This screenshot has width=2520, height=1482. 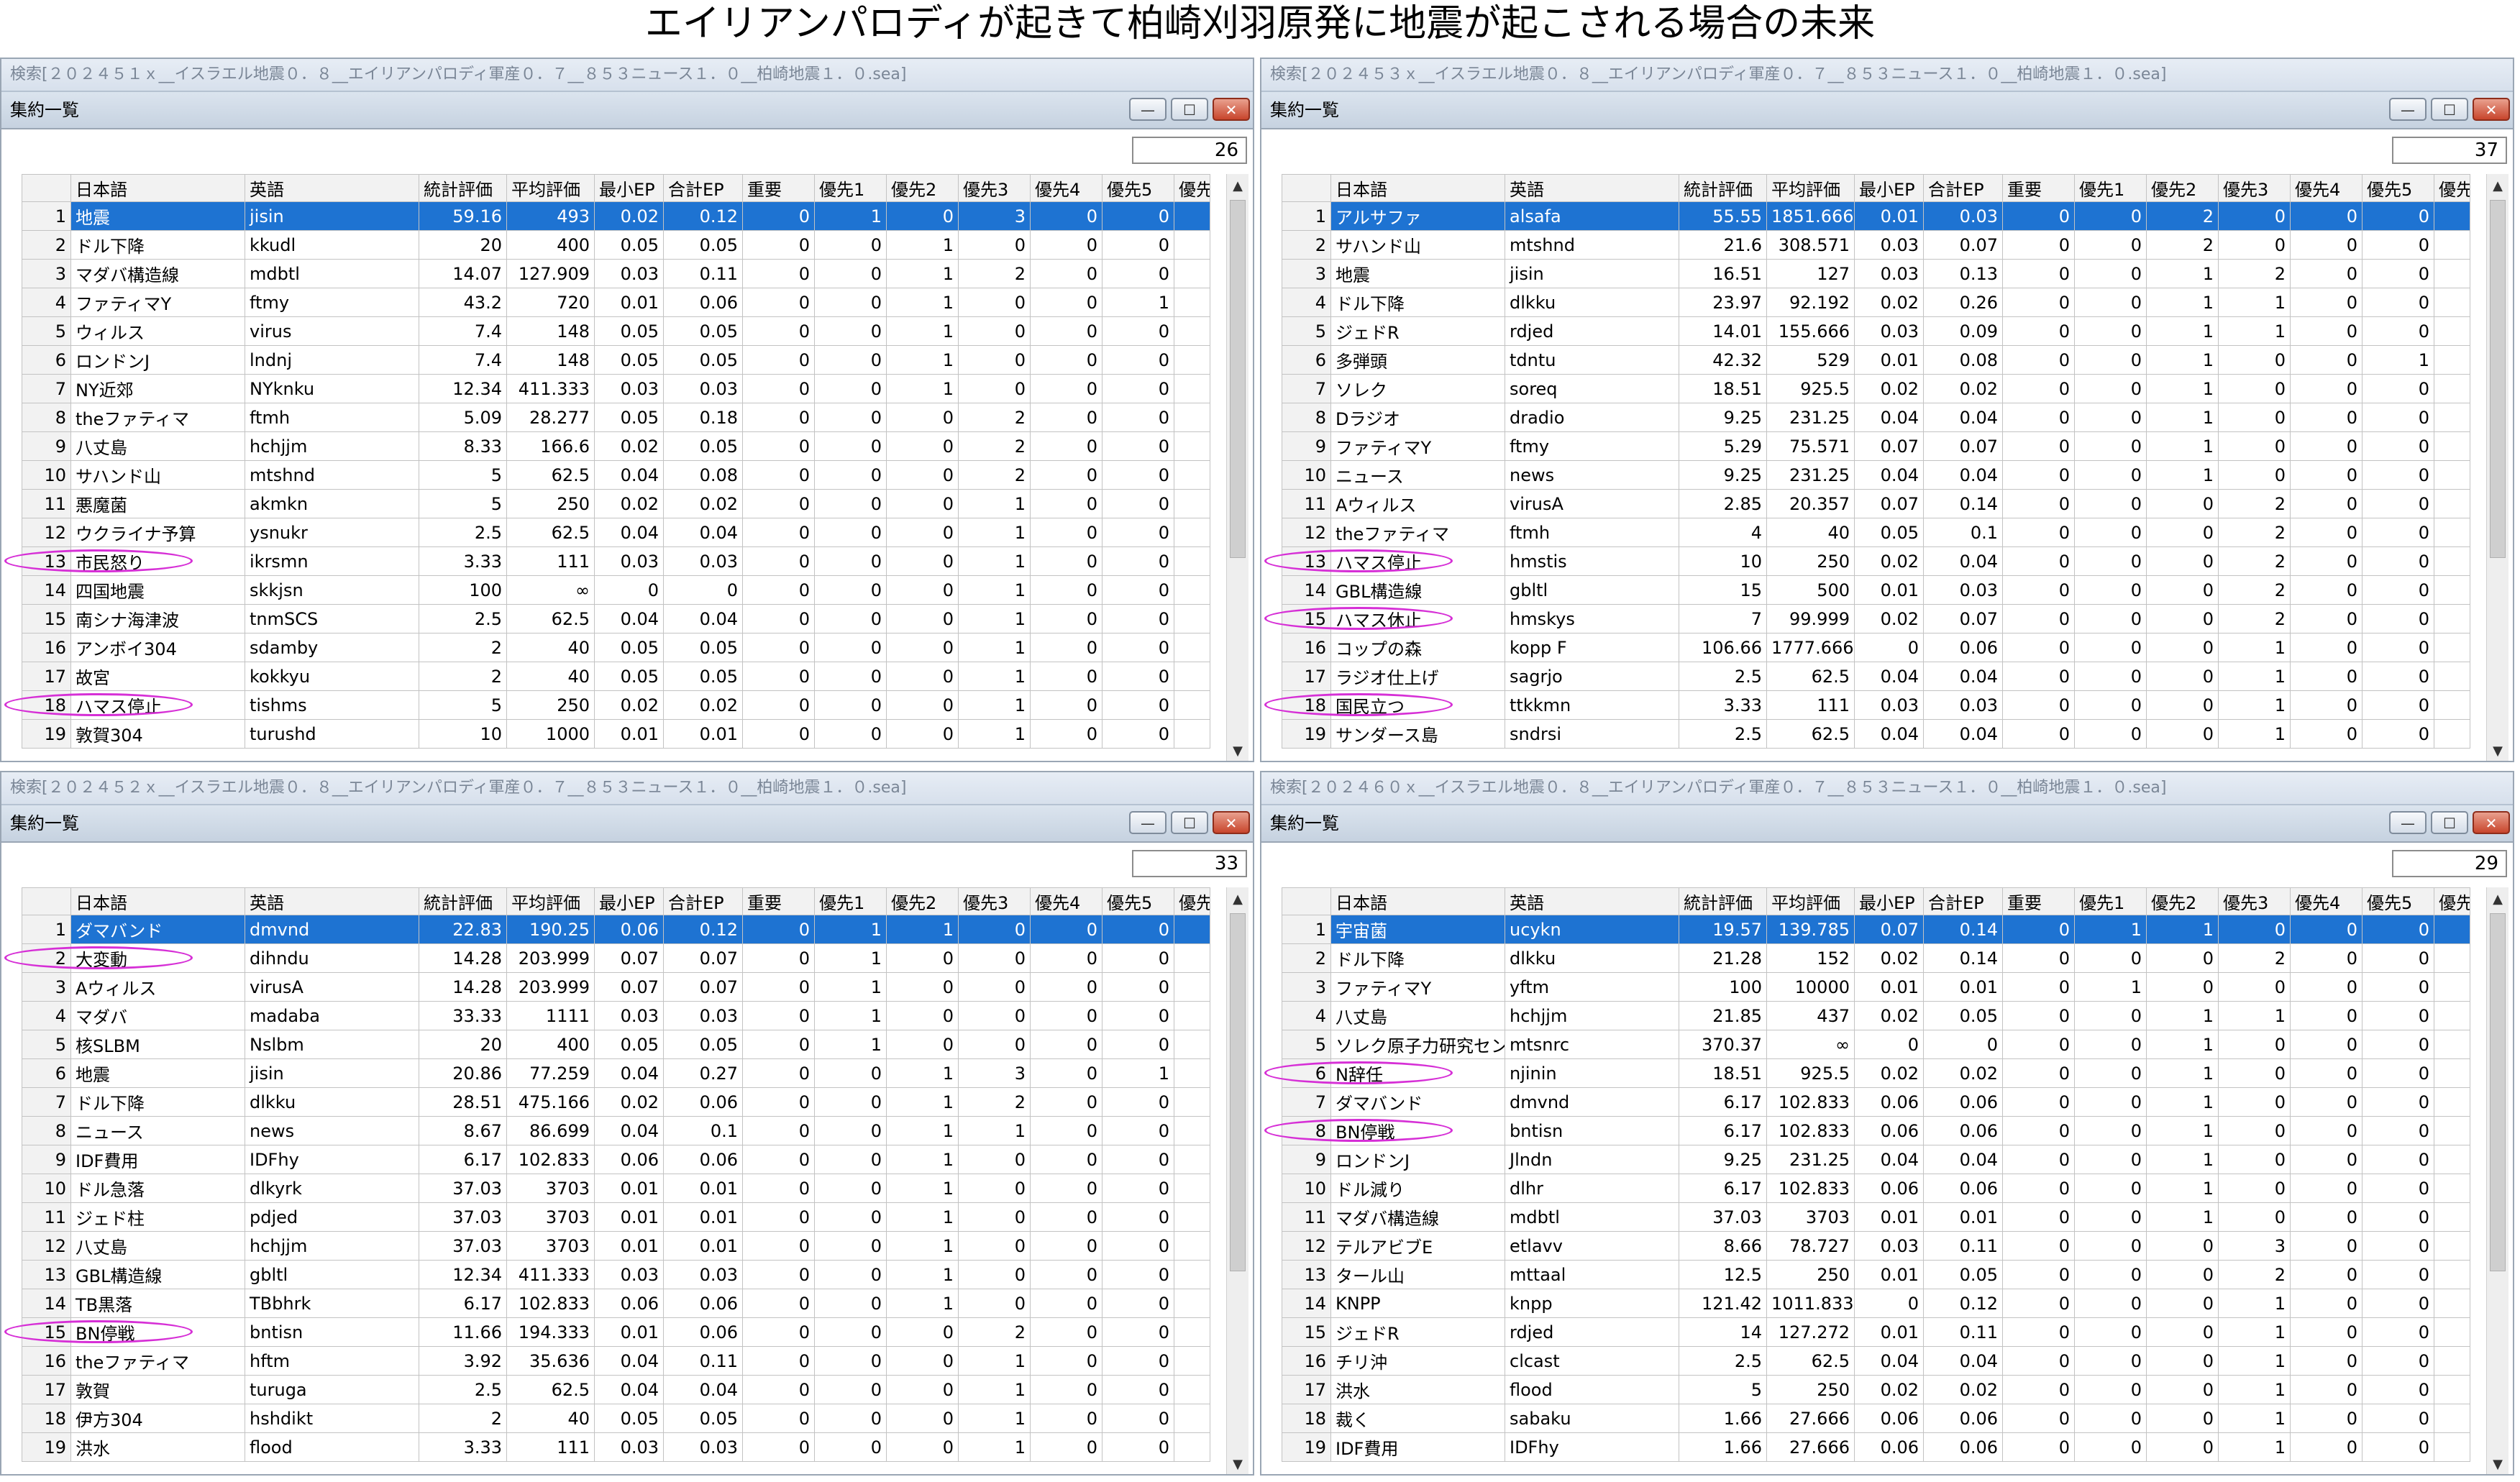 What do you see at coordinates (1876, 590) in the screenshot?
I see `table-row: 14 GBL構造線 gbltl 15 500 0.01 0.03 0 0 0 2 0 0` at bounding box center [1876, 590].